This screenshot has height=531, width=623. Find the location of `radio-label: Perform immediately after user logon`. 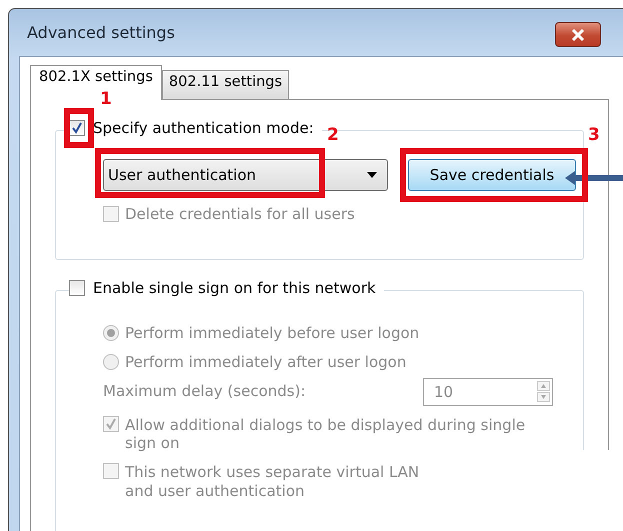

radio-label: Perform immediately after user logon is located at coordinates (265, 362).